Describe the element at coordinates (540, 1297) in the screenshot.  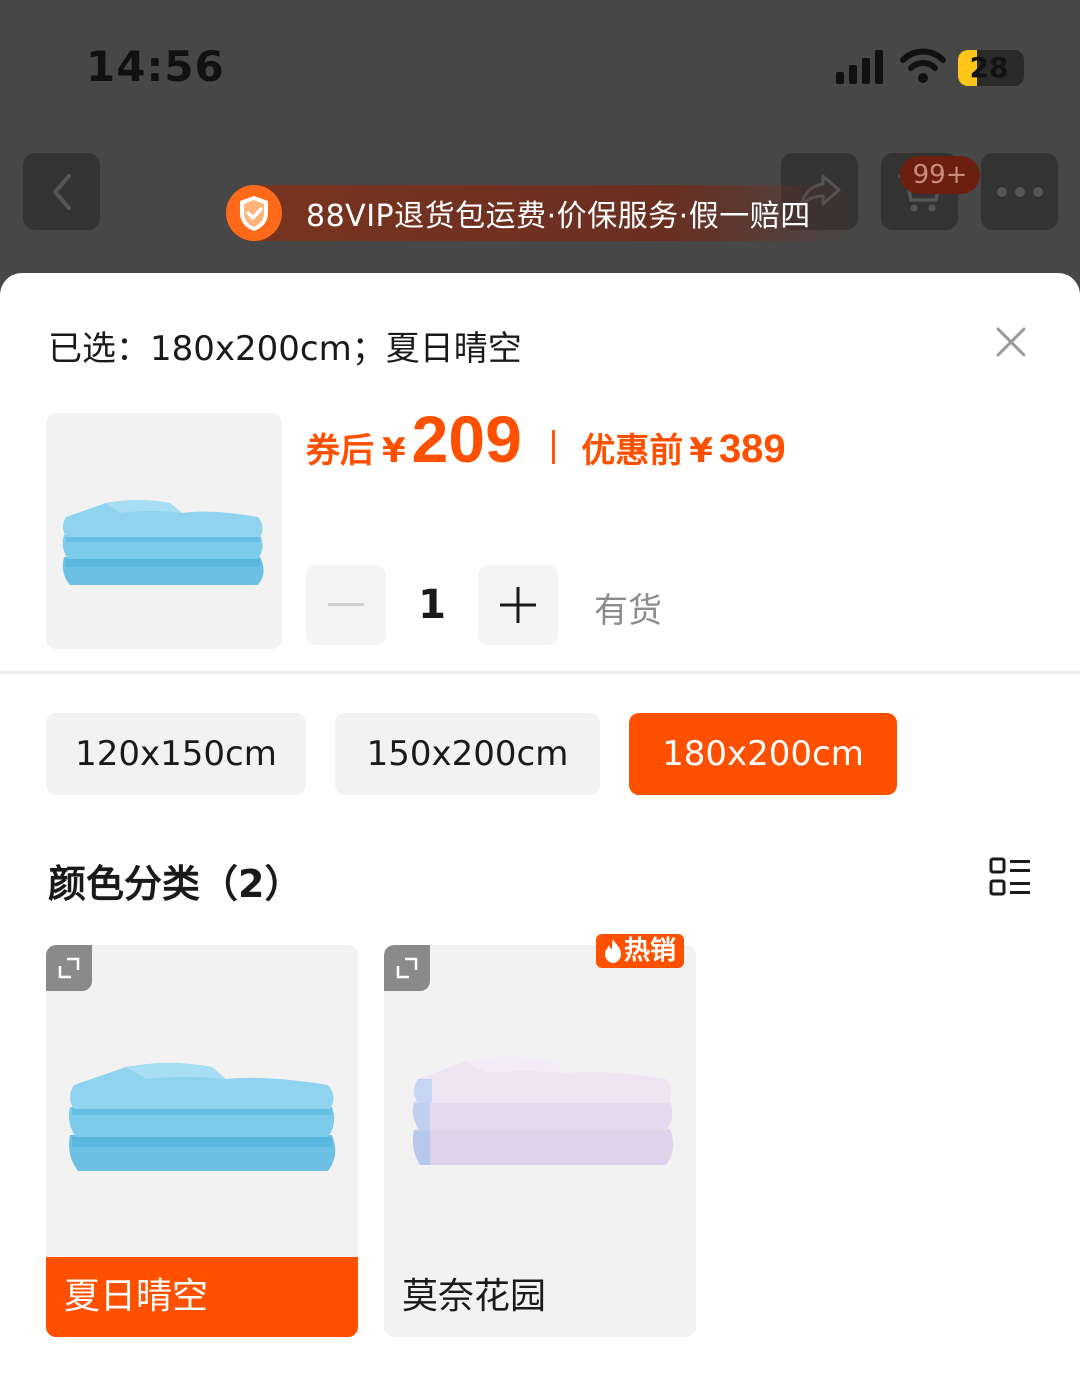
I see `color-option-label: 莫奈花园` at that location.